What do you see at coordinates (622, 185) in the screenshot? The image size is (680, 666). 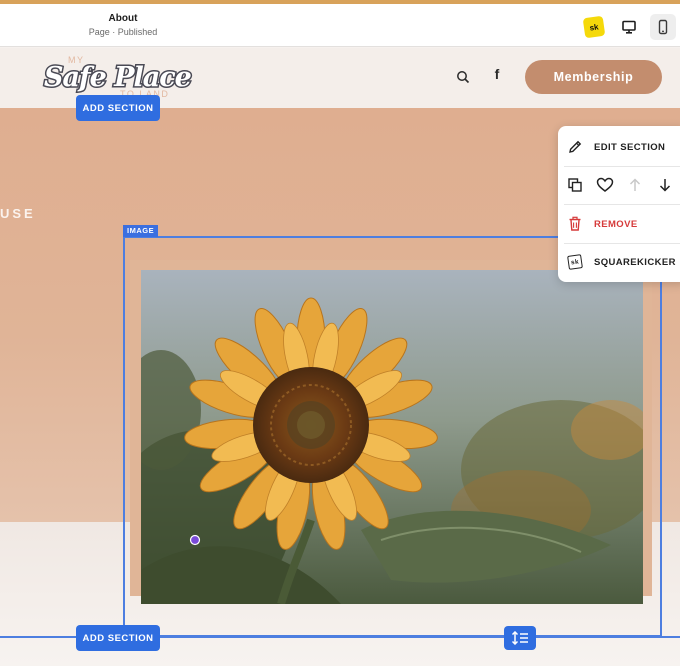 I see `section-actions-row` at bounding box center [622, 185].